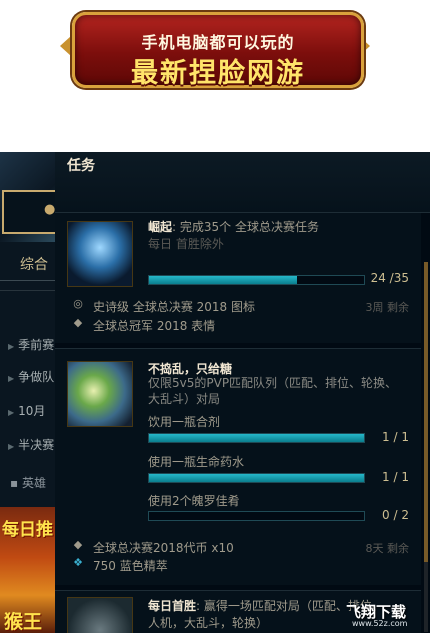 This screenshot has height=633, width=430. What do you see at coordinates (36, 445) in the screenshot?
I see `sidebar-item-label: 半决赛` at bounding box center [36, 445].